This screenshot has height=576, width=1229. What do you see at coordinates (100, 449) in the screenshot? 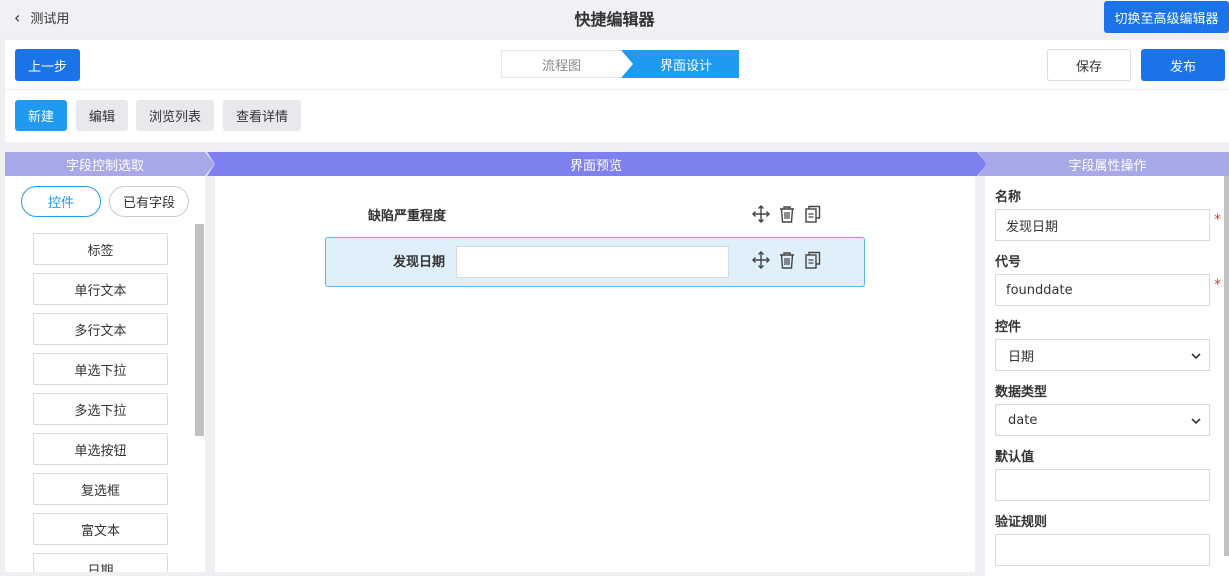
I see `control-item: 单选按钮` at bounding box center [100, 449].